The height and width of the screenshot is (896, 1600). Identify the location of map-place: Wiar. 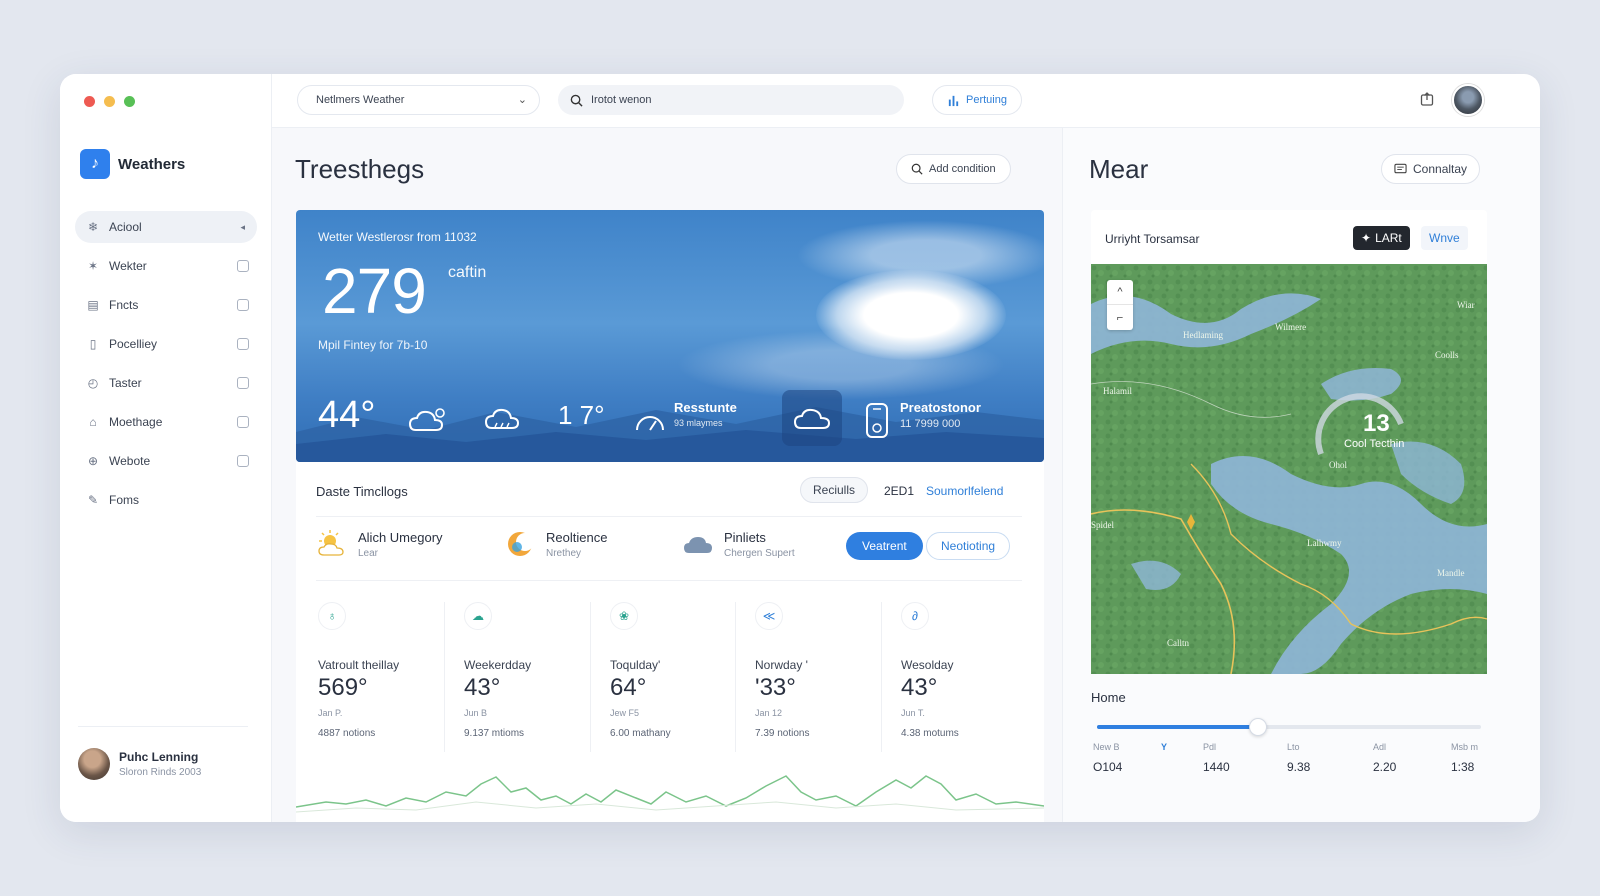
(1466, 305).